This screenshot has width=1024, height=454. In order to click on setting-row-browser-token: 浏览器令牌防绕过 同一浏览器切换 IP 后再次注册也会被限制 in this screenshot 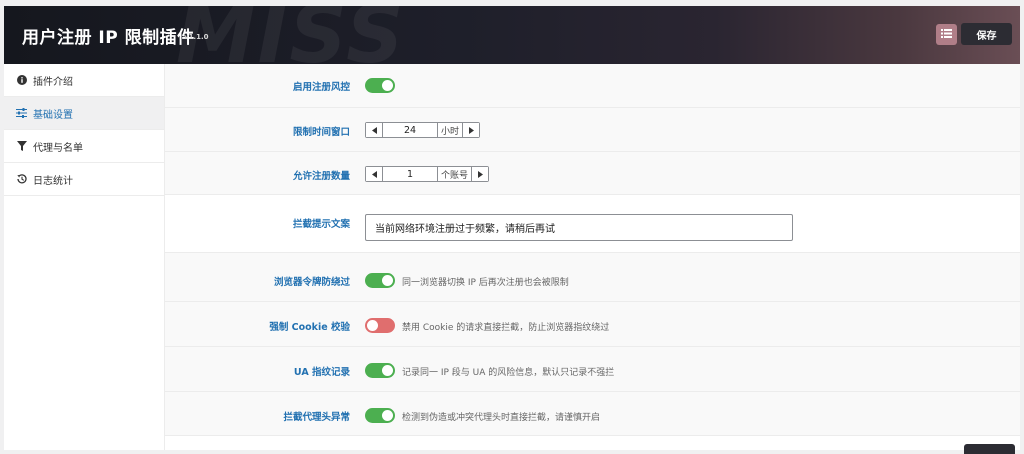, I will do `click(592, 277)`.